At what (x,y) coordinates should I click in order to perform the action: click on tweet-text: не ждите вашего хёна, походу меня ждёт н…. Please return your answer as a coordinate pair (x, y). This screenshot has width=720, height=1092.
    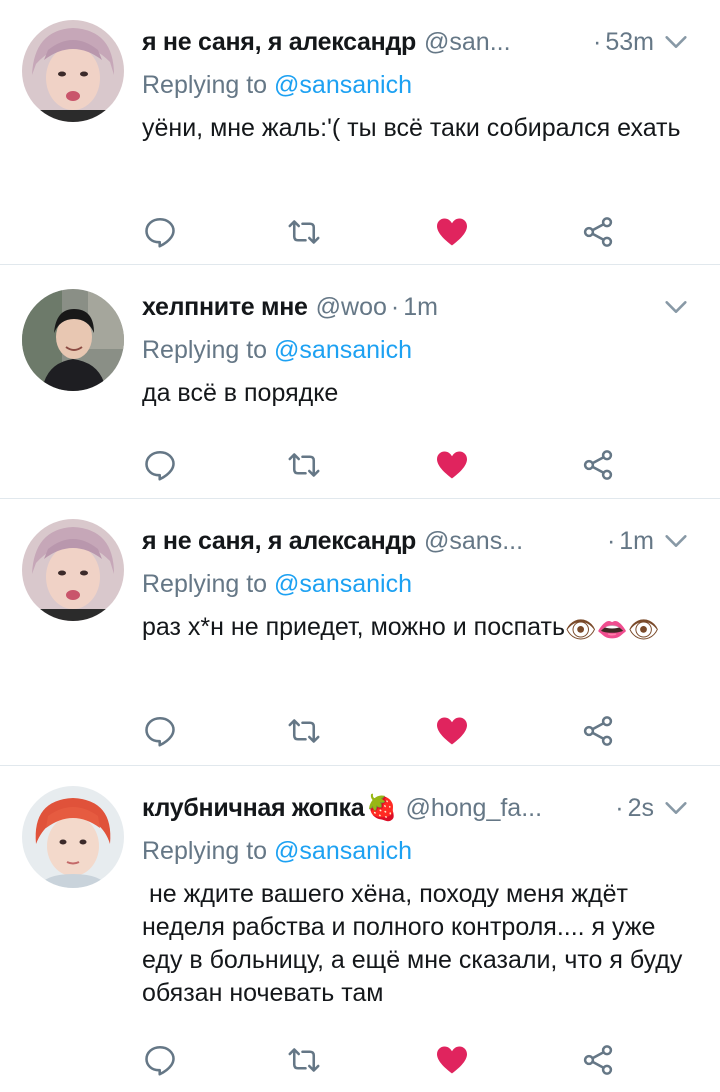
    Looking at the image, I should click on (416, 943).